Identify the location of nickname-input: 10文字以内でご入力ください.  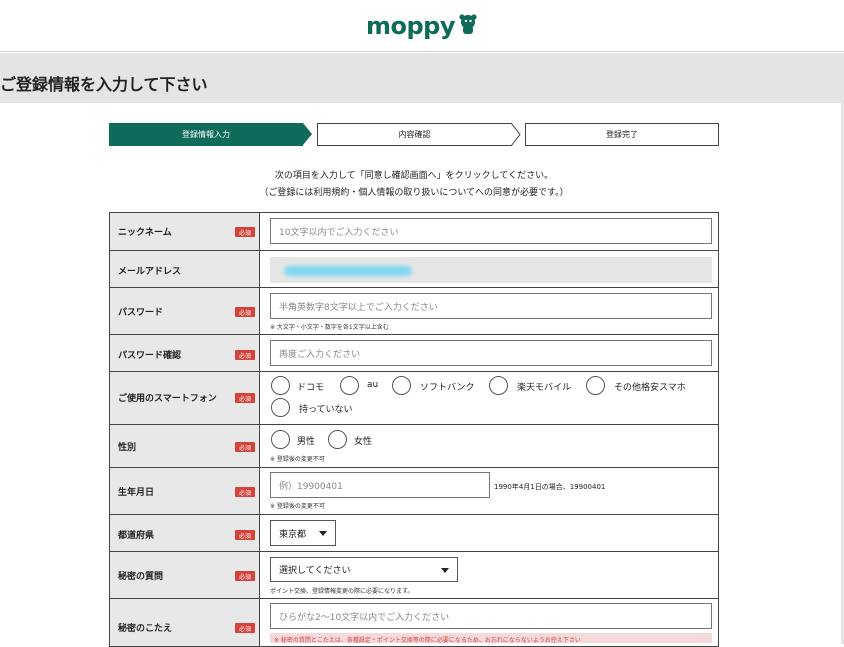
(491, 231).